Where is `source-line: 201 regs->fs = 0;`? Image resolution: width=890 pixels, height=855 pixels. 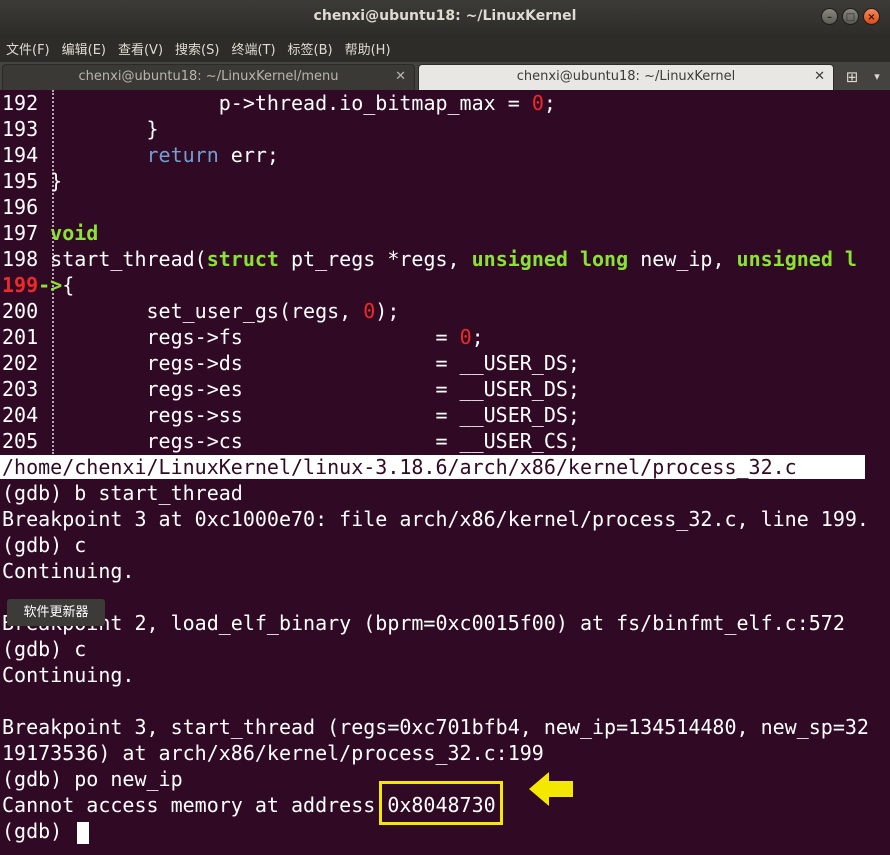
source-line: 201 regs->fs = 0; is located at coordinates (243, 337).